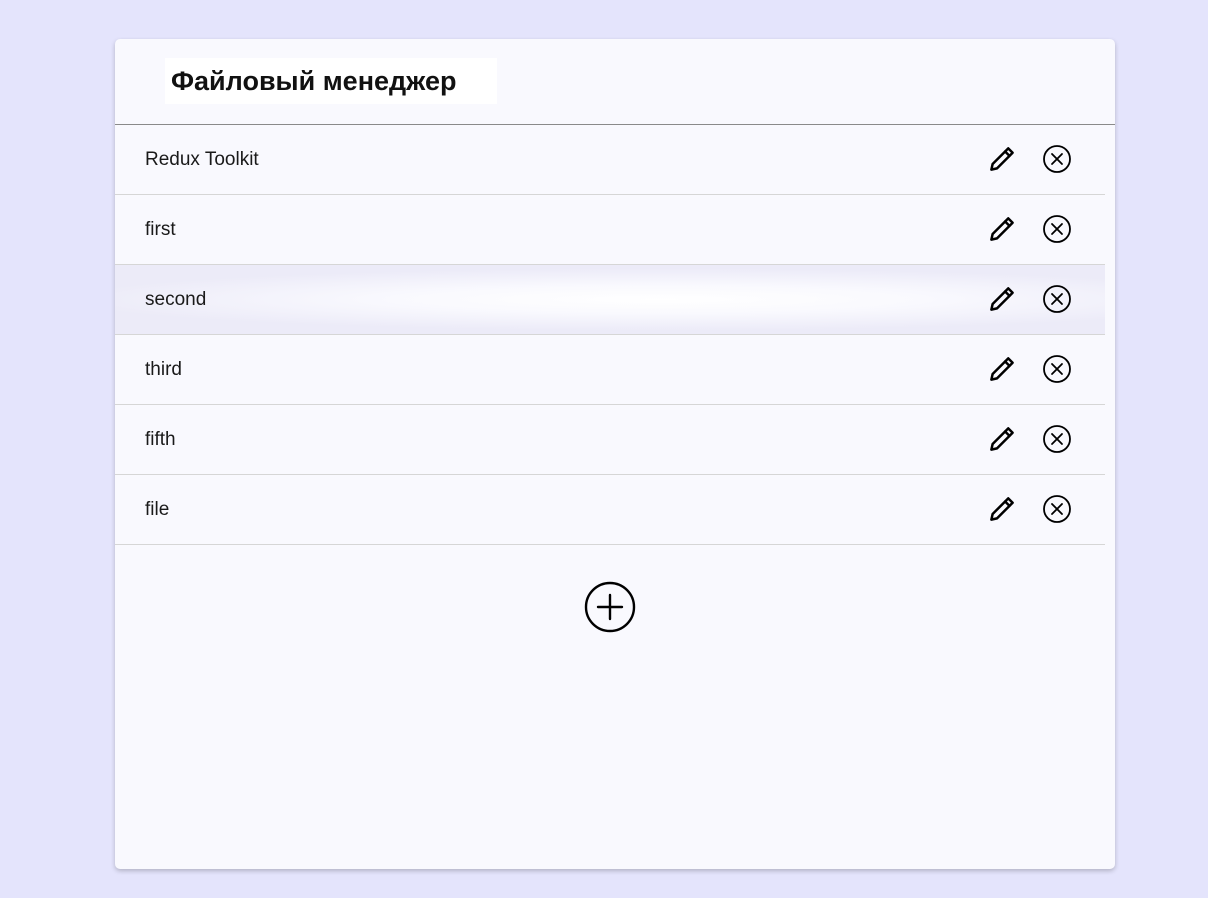 This screenshot has width=1208, height=898. What do you see at coordinates (610, 300) in the screenshot?
I see `file-row: second` at bounding box center [610, 300].